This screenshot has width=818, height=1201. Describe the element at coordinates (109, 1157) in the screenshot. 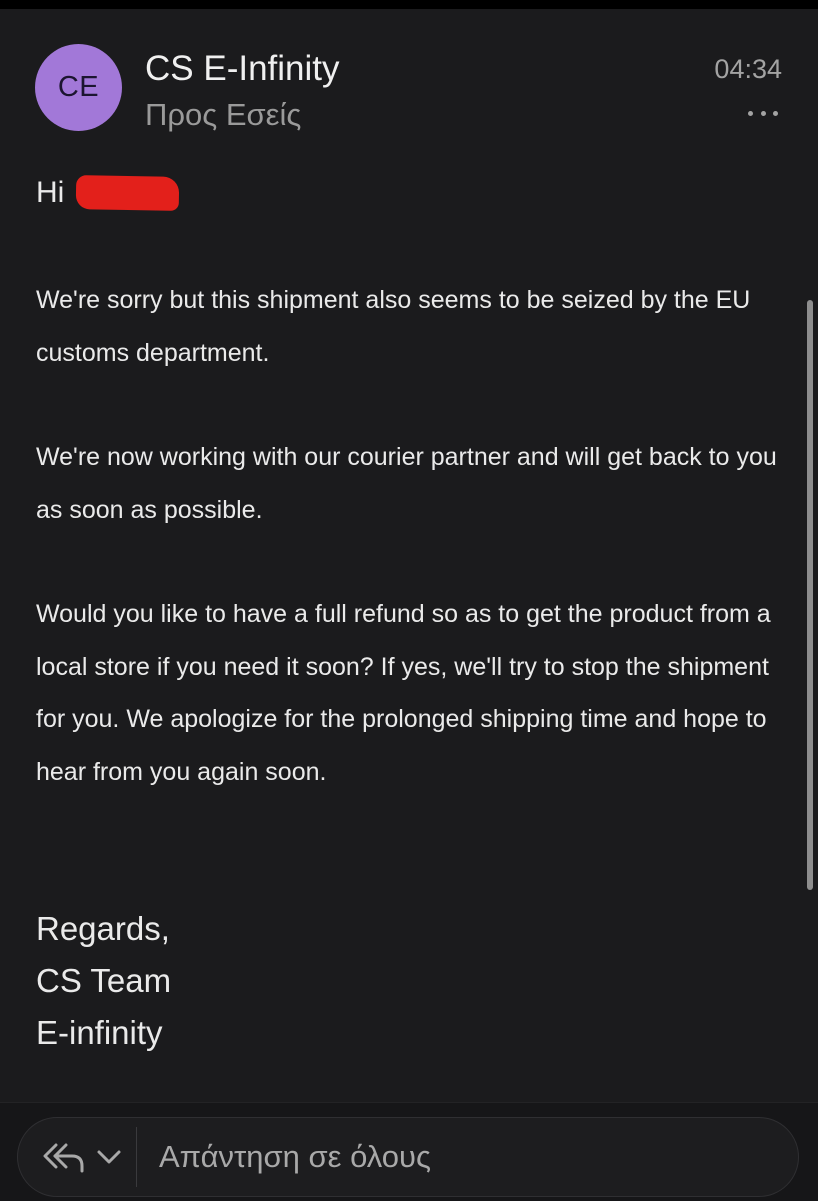

I see `chevron-down-icon` at that location.